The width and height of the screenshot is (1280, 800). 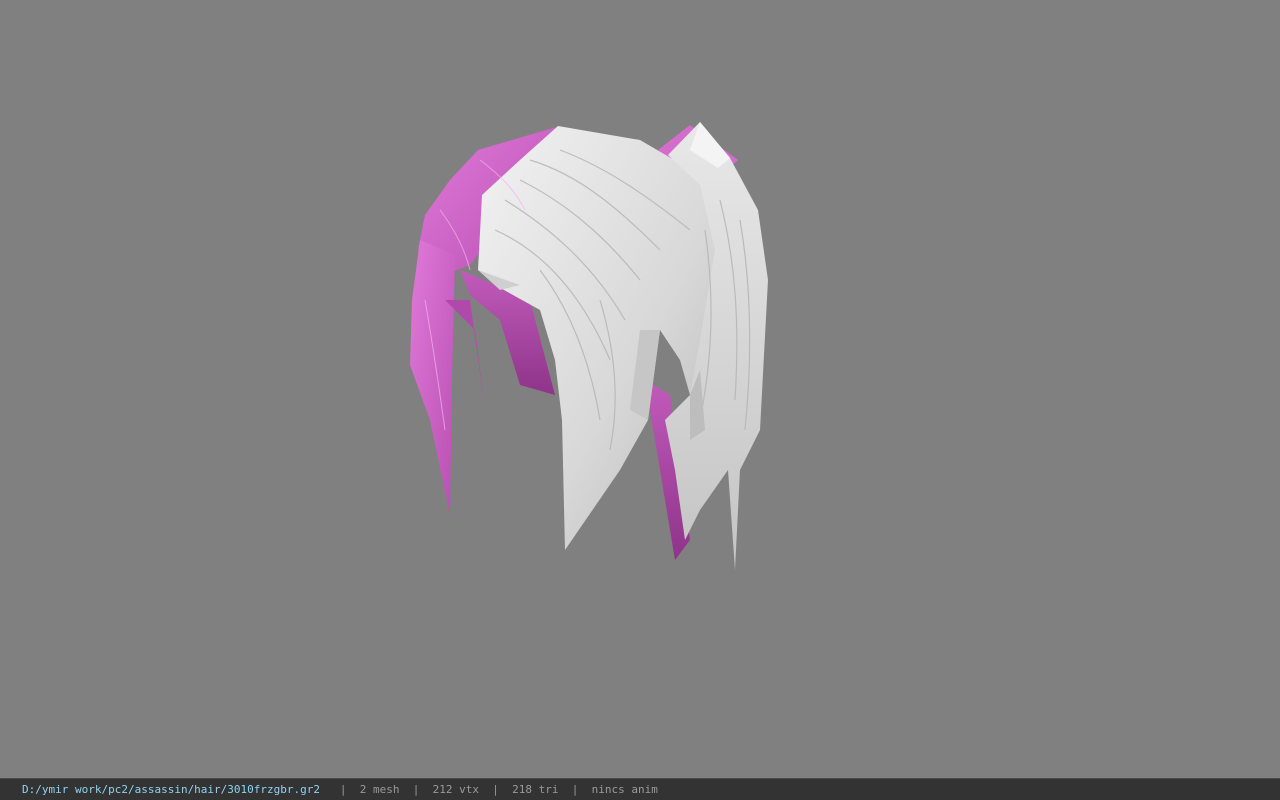 What do you see at coordinates (379, 789) in the screenshot?
I see `mesh-count: 2 mesh` at bounding box center [379, 789].